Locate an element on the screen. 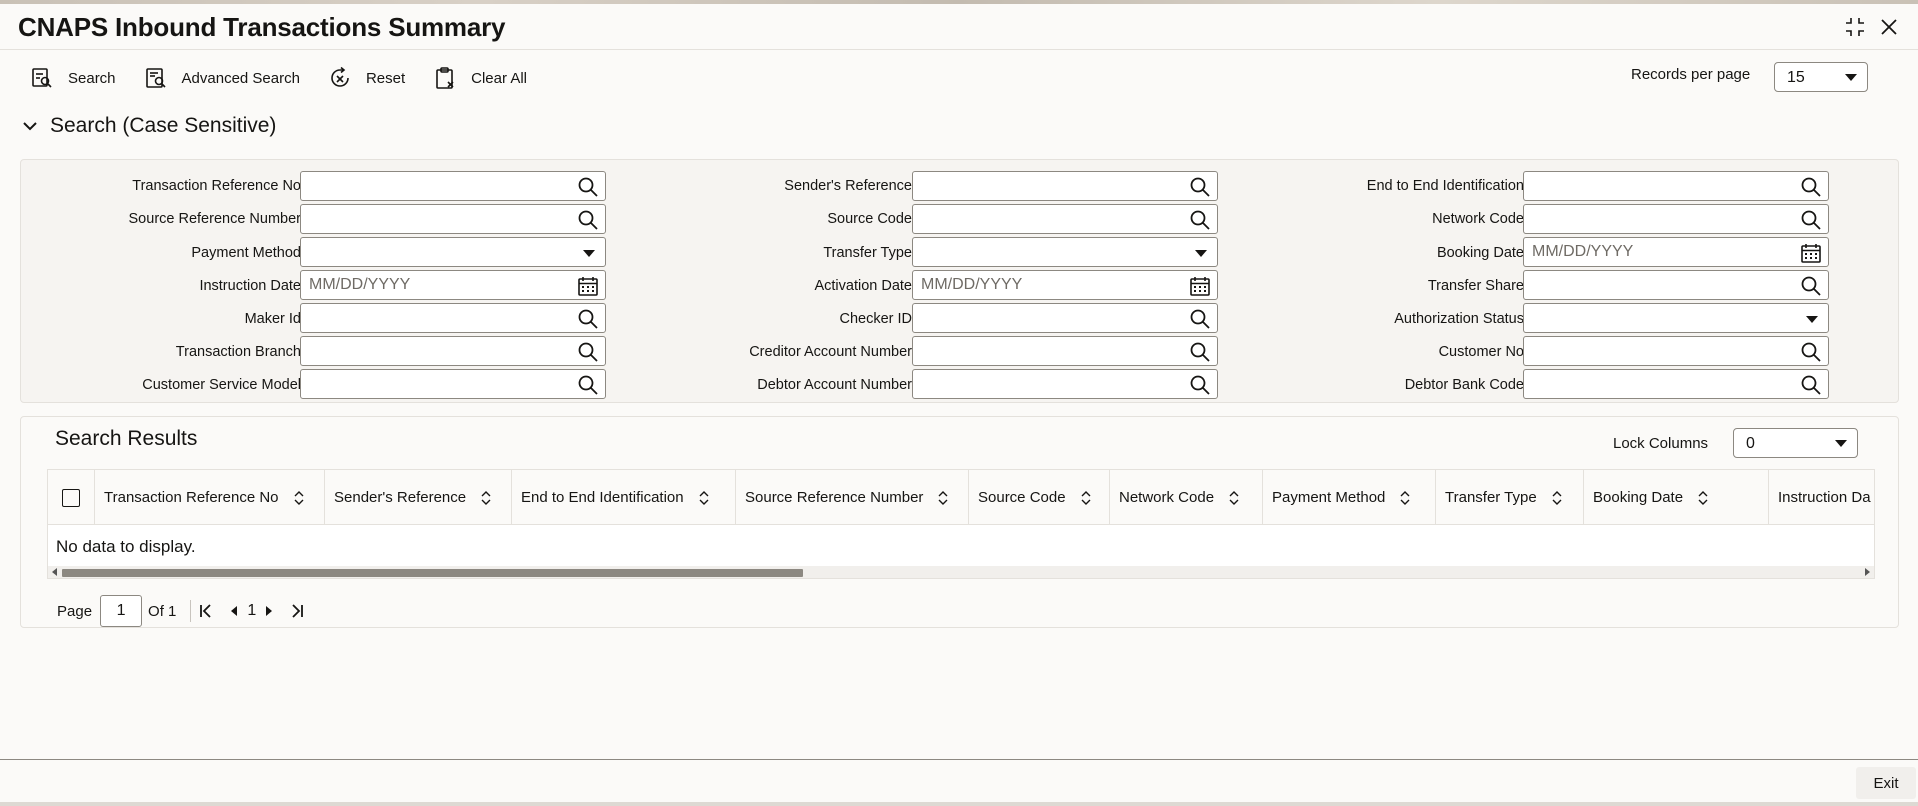 This screenshot has height=806, width=1918. source-reference-number-field is located at coordinates (453, 219).